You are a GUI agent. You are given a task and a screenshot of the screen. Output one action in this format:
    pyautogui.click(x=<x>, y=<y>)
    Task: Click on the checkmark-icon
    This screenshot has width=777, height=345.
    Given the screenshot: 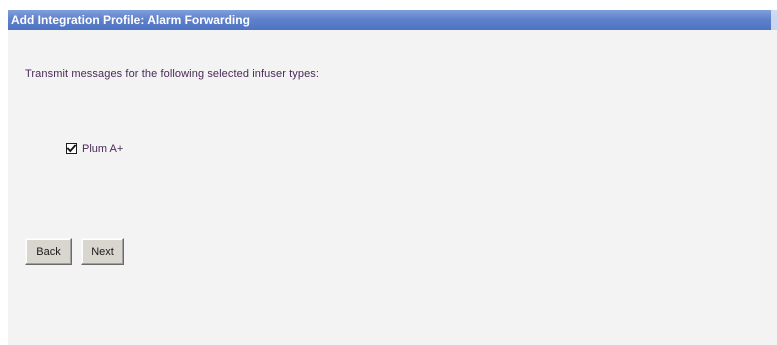 What is the action you would take?
    pyautogui.click(x=71, y=147)
    